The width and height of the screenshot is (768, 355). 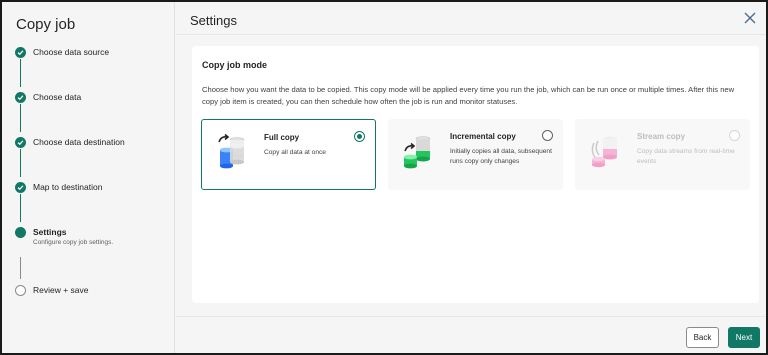 What do you see at coordinates (213, 20) in the screenshot?
I see `page-title: Settings` at bounding box center [213, 20].